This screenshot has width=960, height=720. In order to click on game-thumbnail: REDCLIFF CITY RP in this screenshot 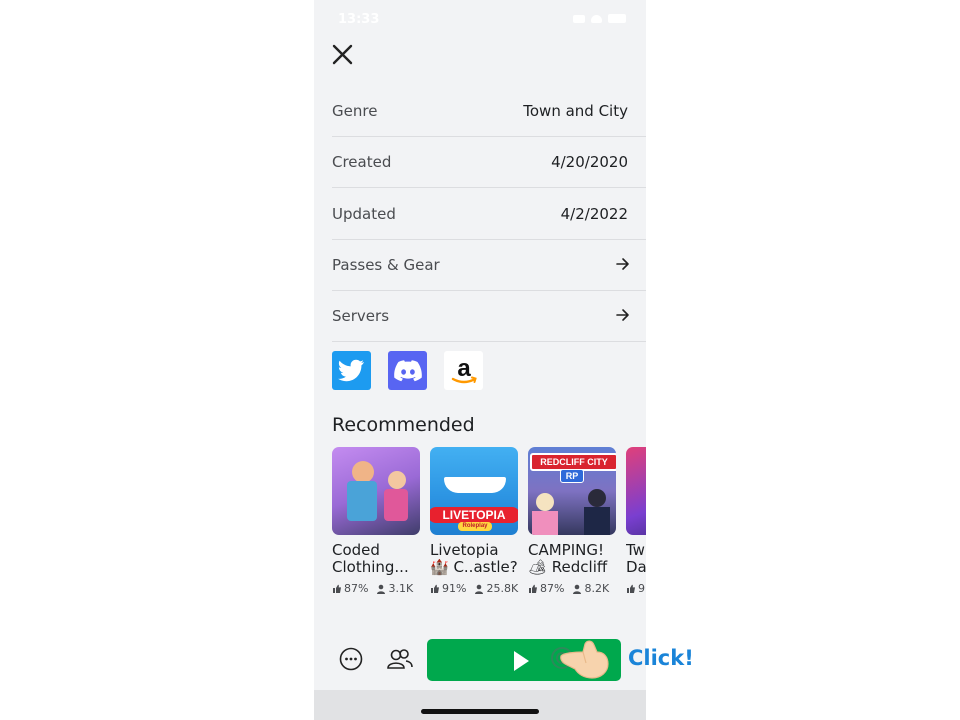, I will do `click(572, 491)`.